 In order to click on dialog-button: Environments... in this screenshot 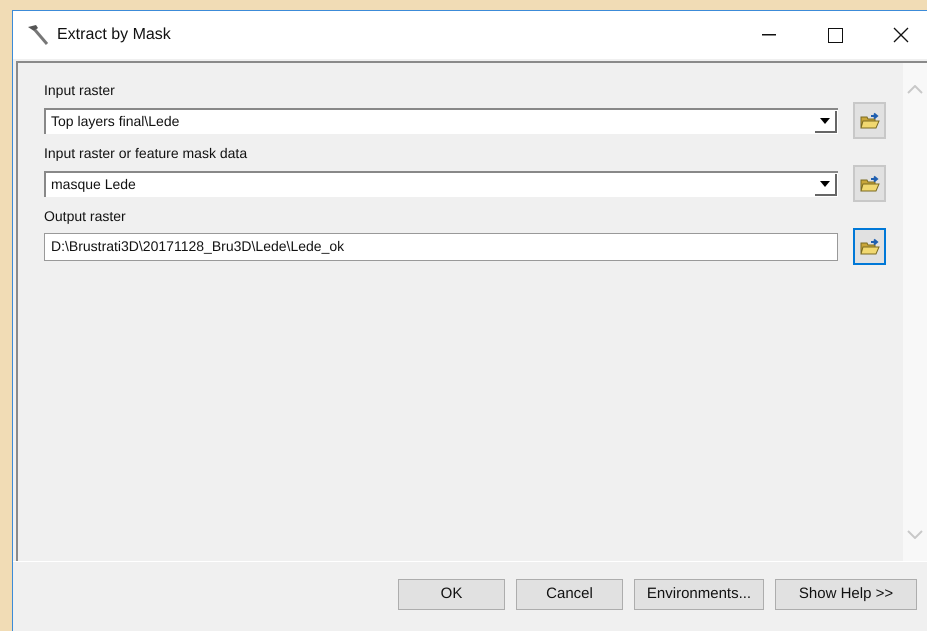, I will do `click(699, 594)`.